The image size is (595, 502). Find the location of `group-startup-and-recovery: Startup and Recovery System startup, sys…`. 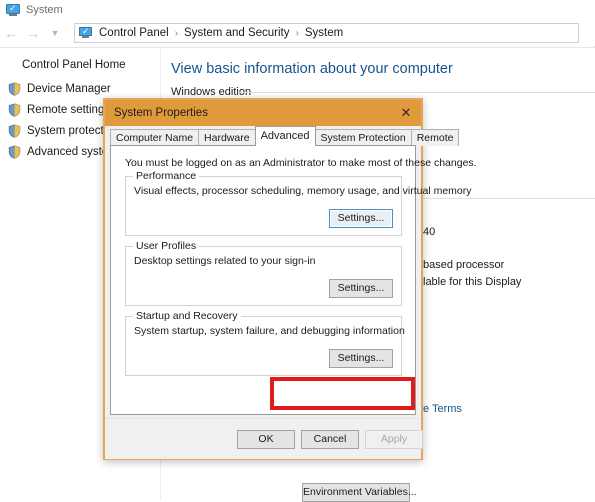

group-startup-and-recovery: Startup and Recovery System startup, sys… is located at coordinates (265, 343).